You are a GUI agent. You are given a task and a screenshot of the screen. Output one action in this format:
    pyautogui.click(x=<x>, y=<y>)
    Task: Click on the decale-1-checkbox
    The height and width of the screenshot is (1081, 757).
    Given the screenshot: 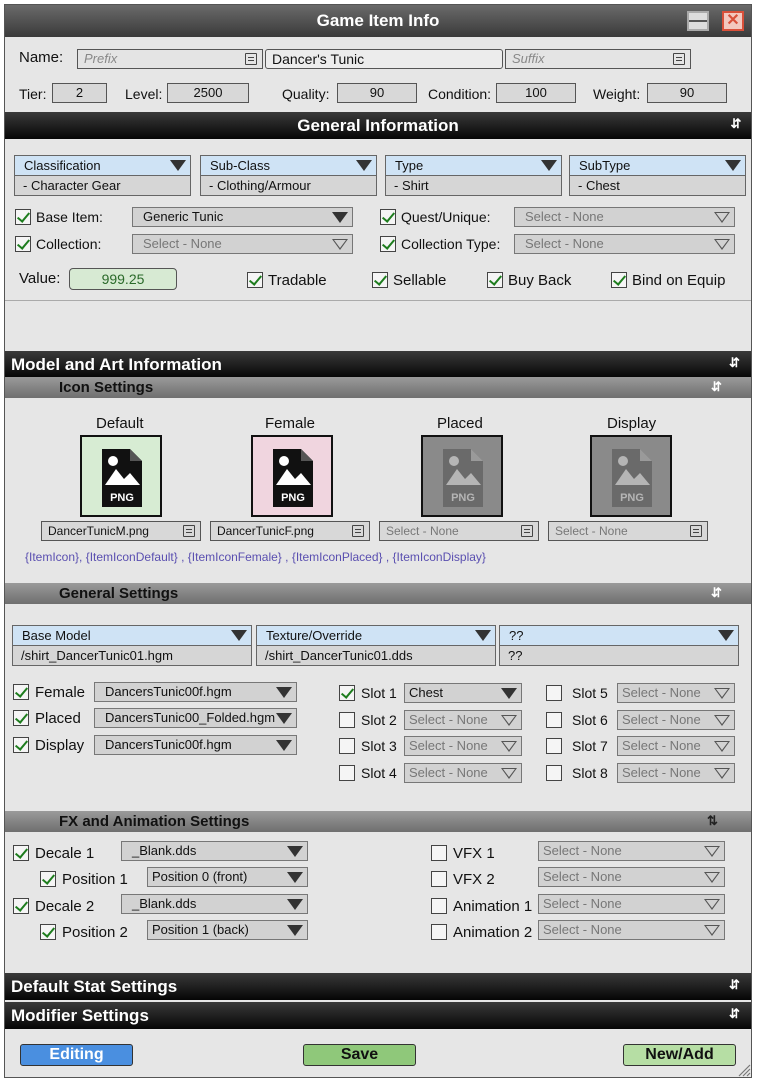 What is the action you would take?
    pyautogui.click(x=21, y=853)
    